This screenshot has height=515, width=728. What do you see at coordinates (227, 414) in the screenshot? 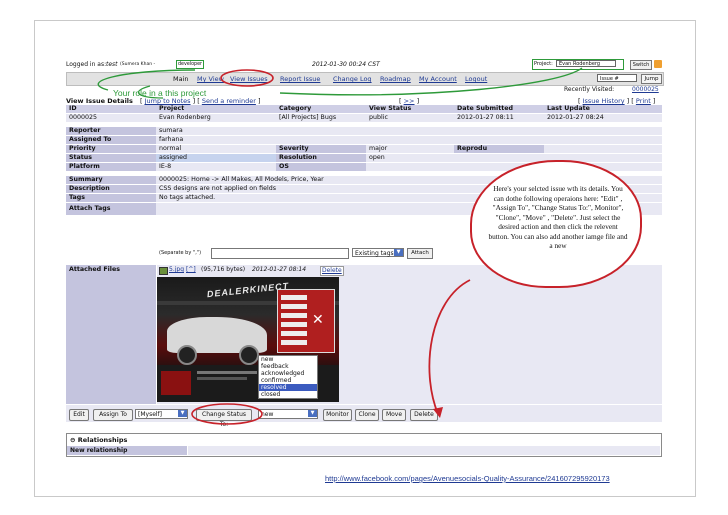
I see `change-status-highlight` at bounding box center [227, 414].